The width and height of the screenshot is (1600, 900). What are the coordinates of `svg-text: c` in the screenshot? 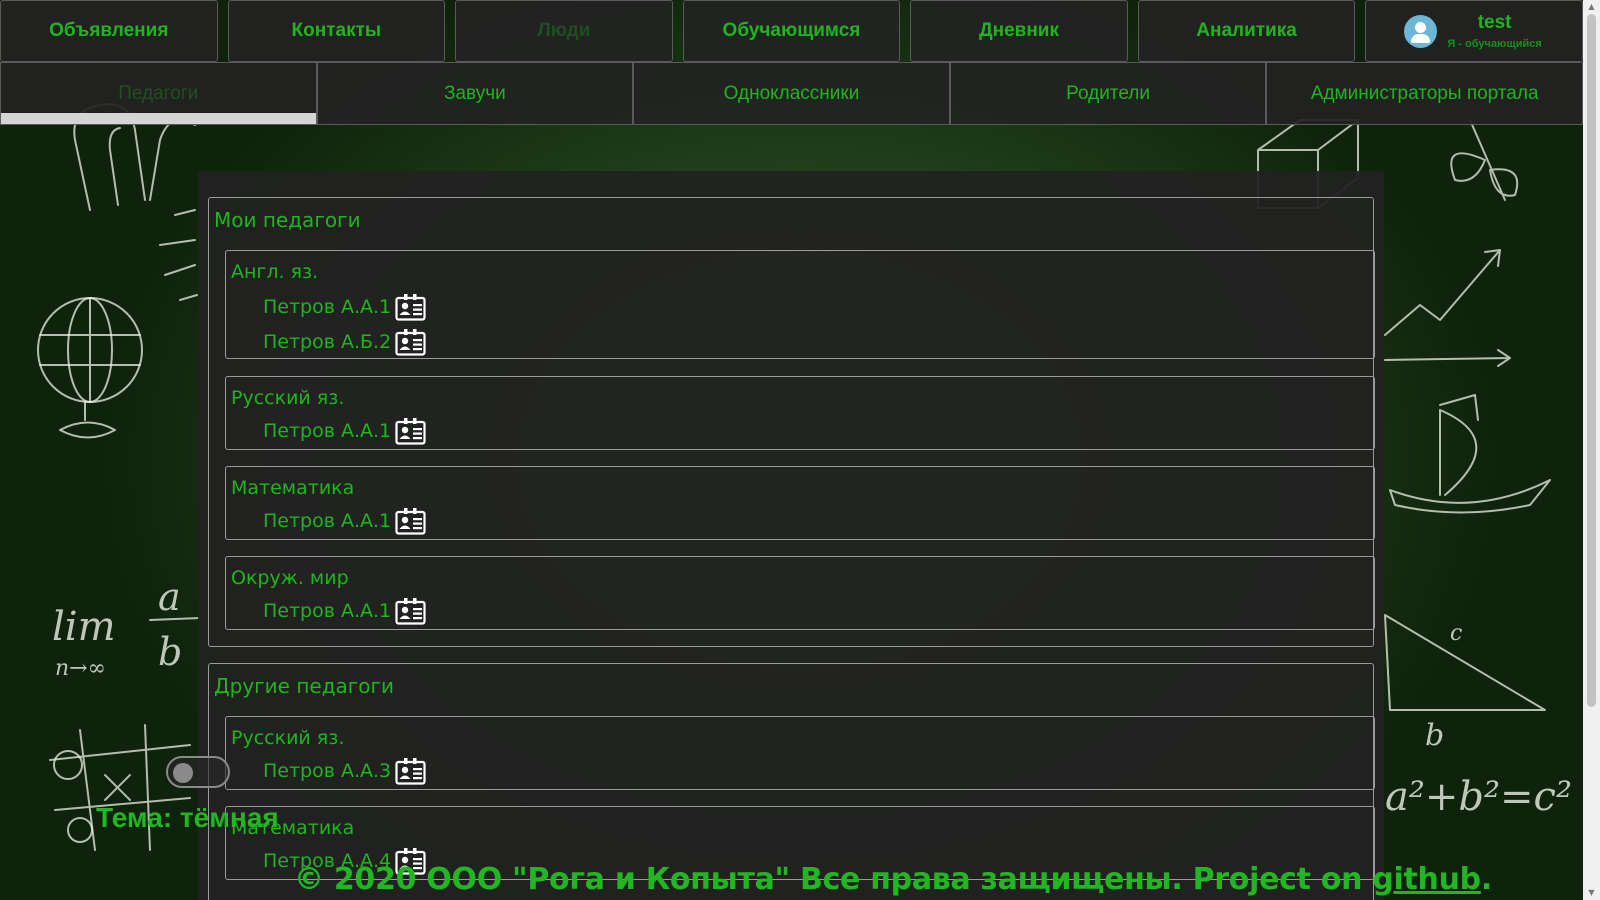 It's located at (1456, 633).